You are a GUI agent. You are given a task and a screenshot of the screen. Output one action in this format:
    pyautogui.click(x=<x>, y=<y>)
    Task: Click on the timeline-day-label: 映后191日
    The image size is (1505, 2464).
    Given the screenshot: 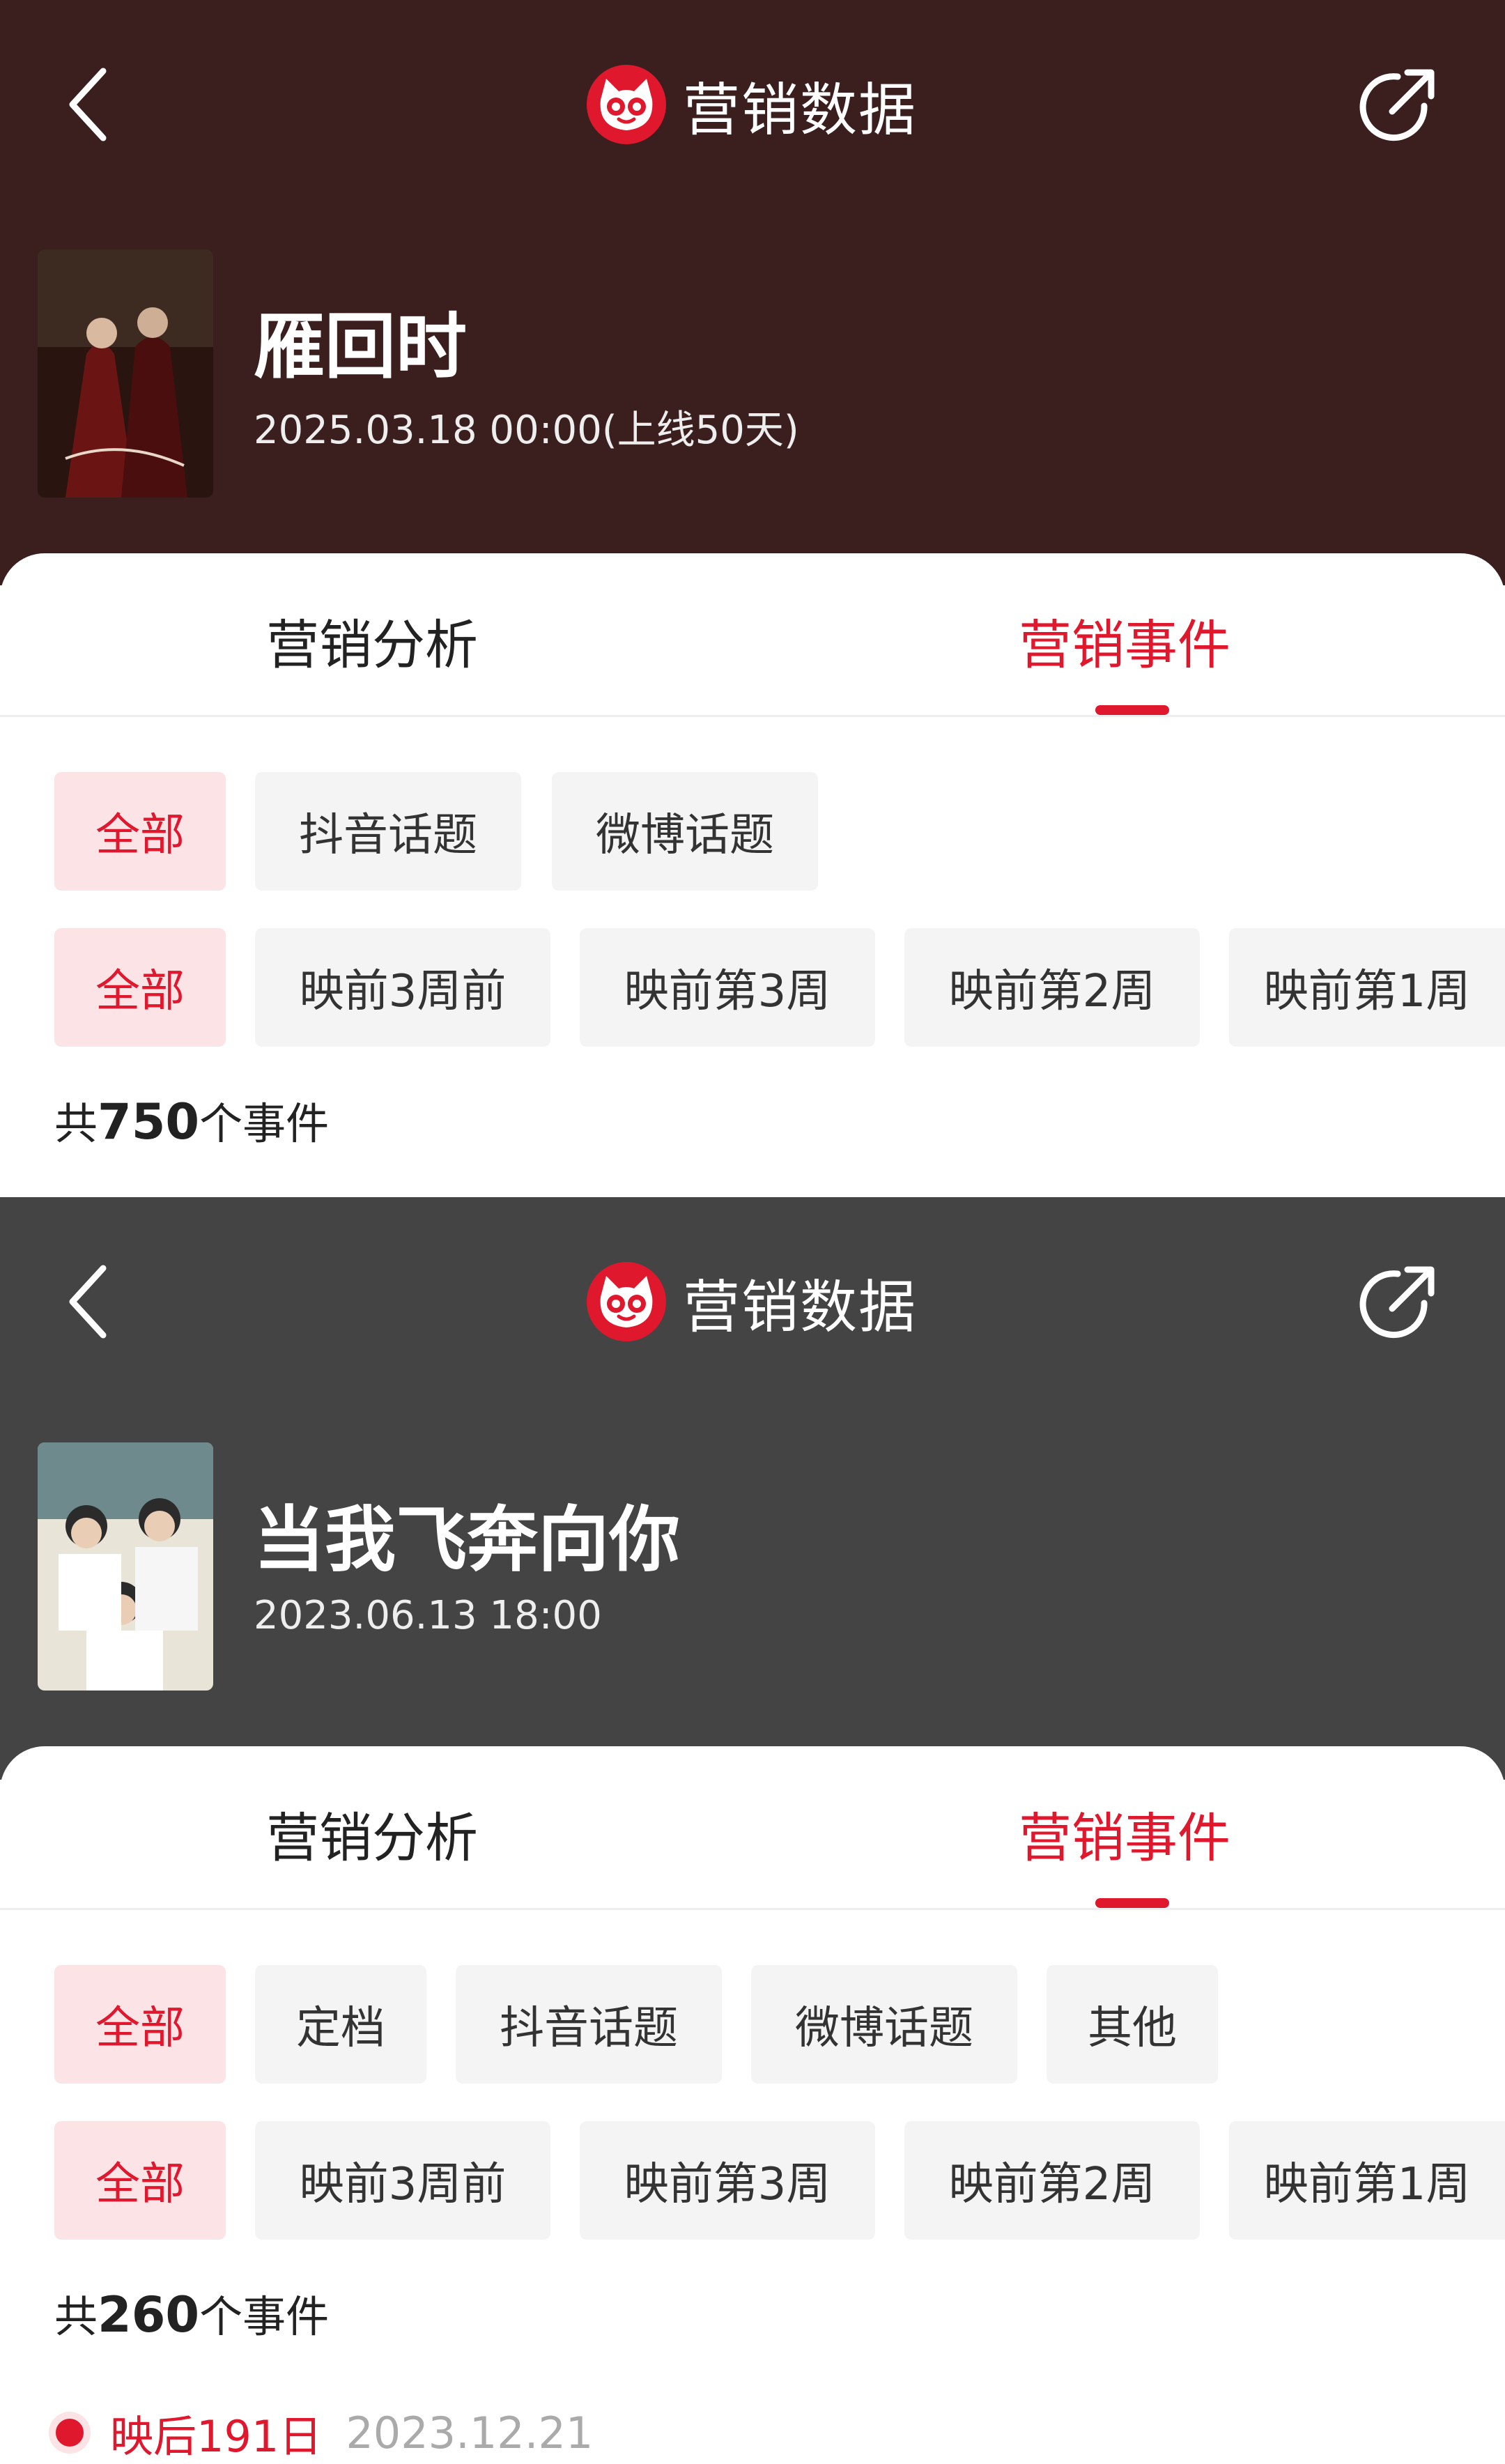 What is the action you would take?
    pyautogui.click(x=217, y=2436)
    